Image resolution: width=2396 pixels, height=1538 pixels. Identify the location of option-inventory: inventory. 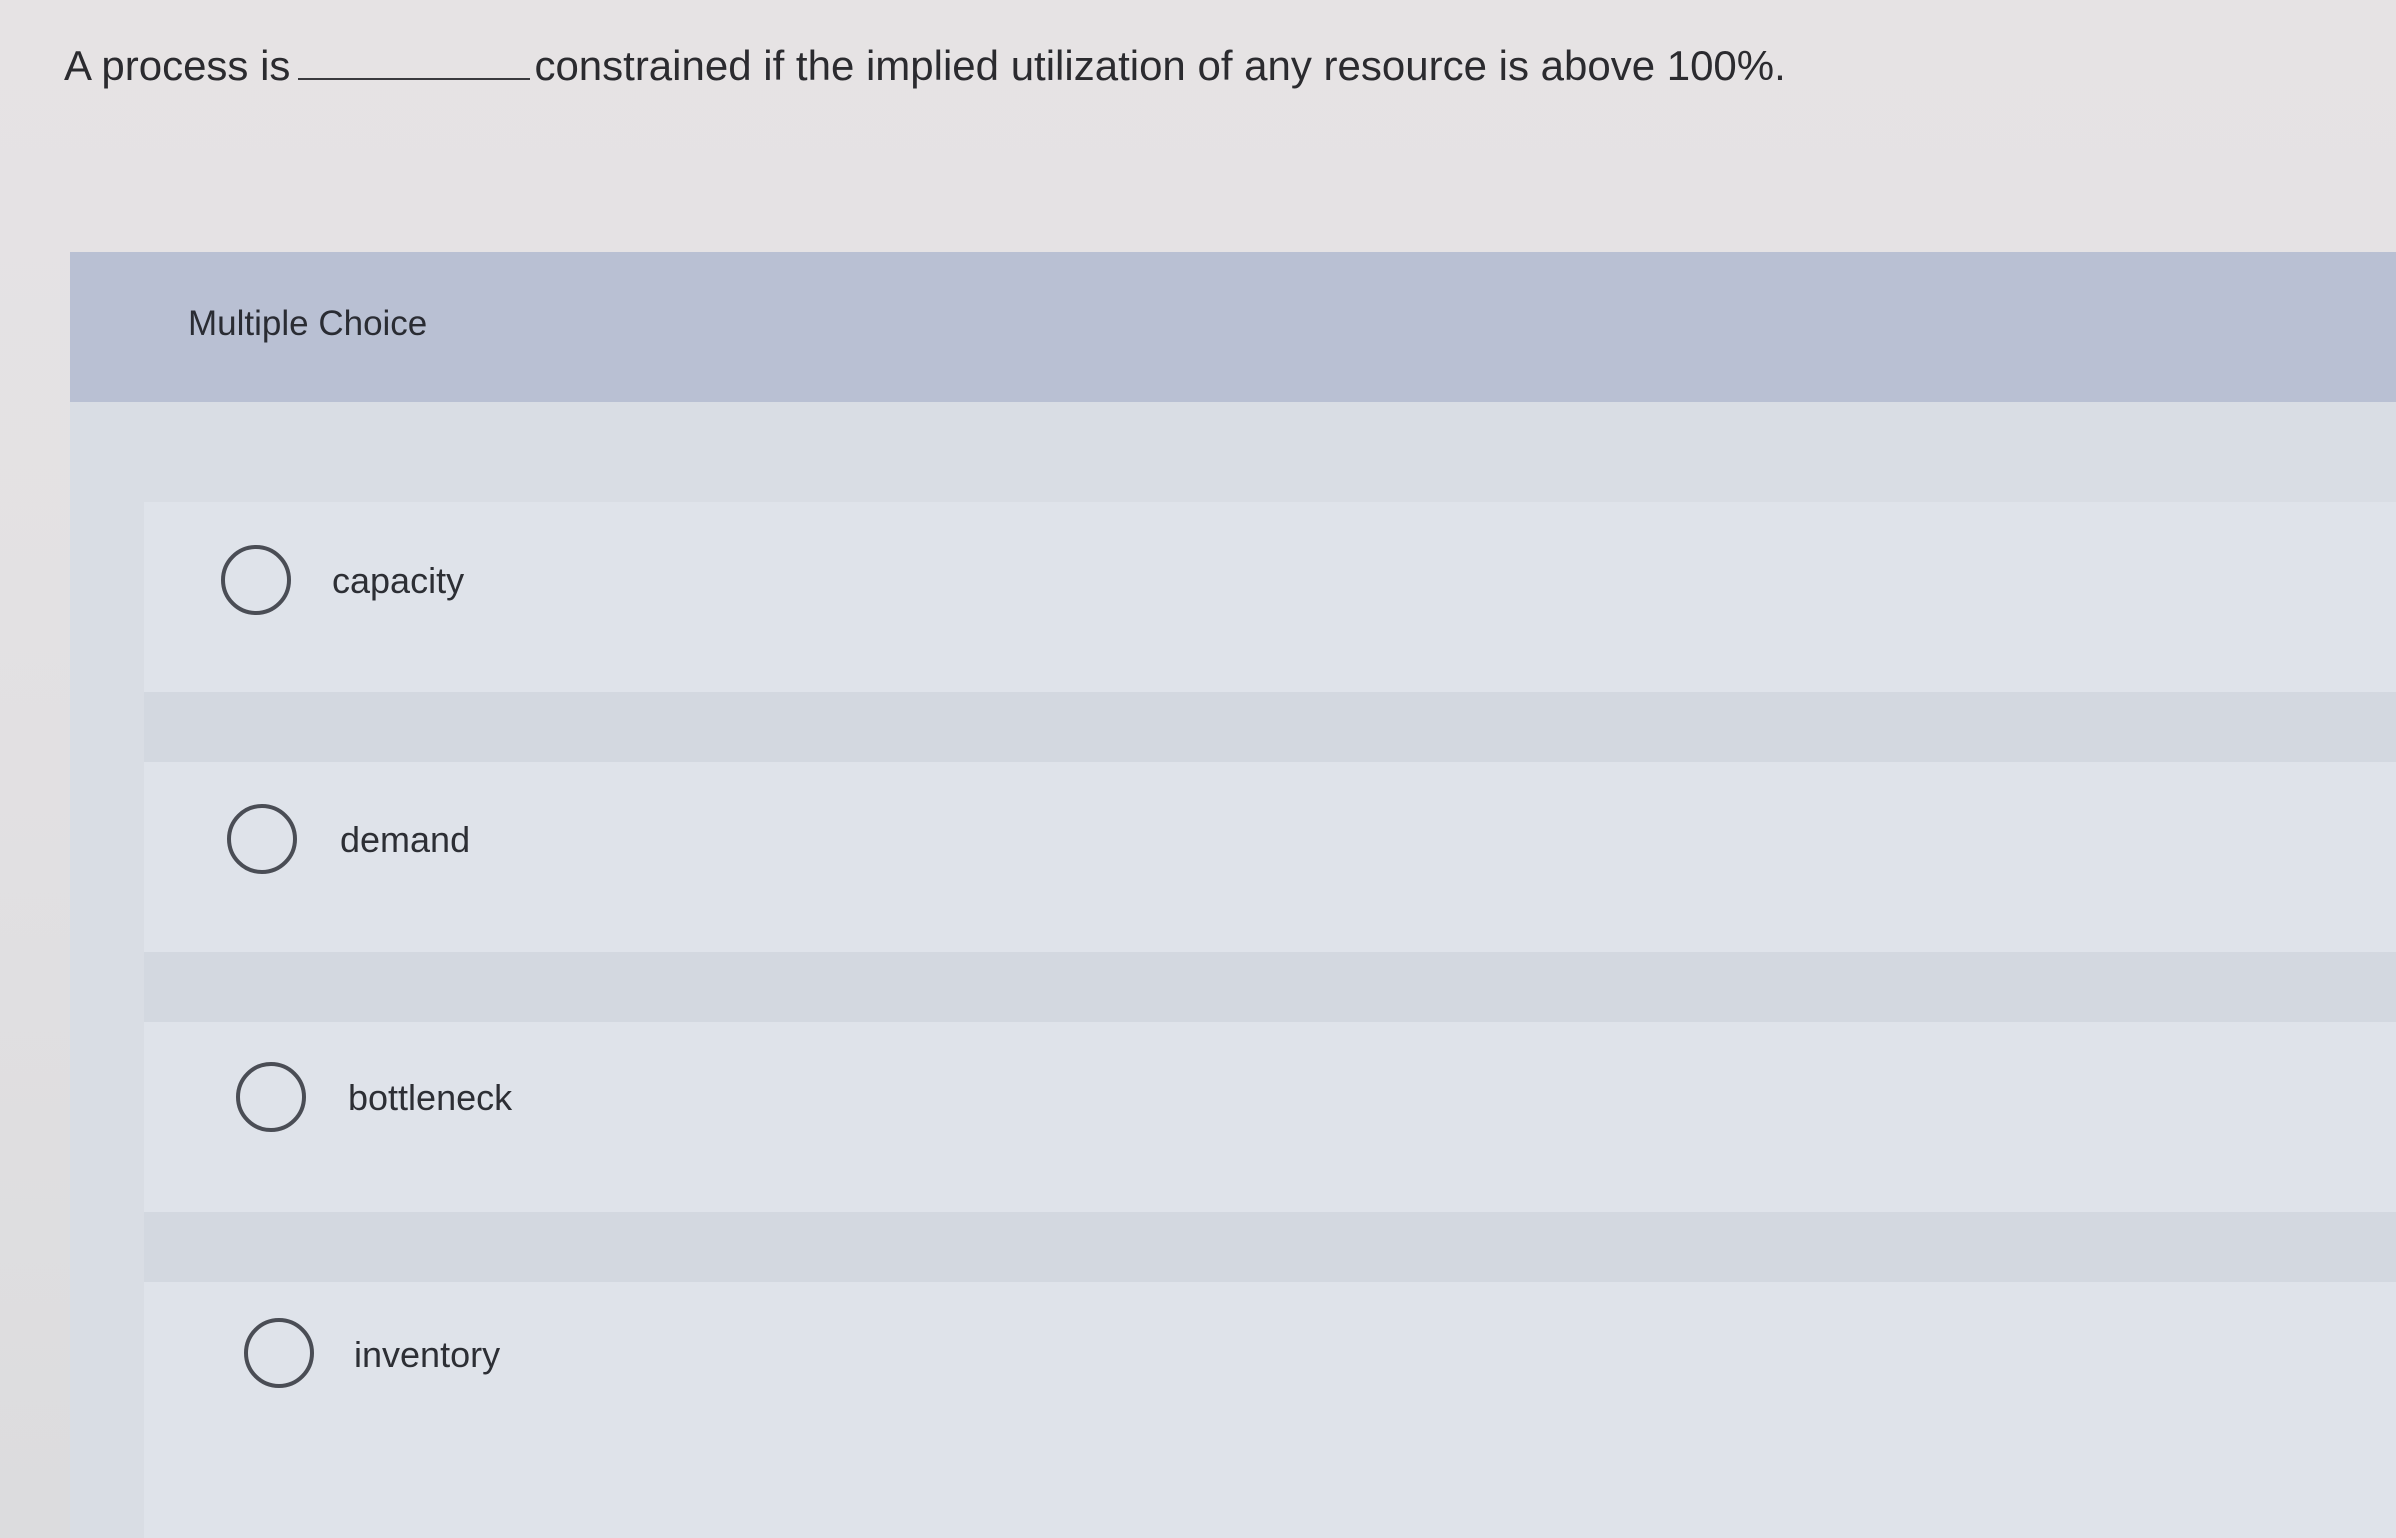
(1270, 1377).